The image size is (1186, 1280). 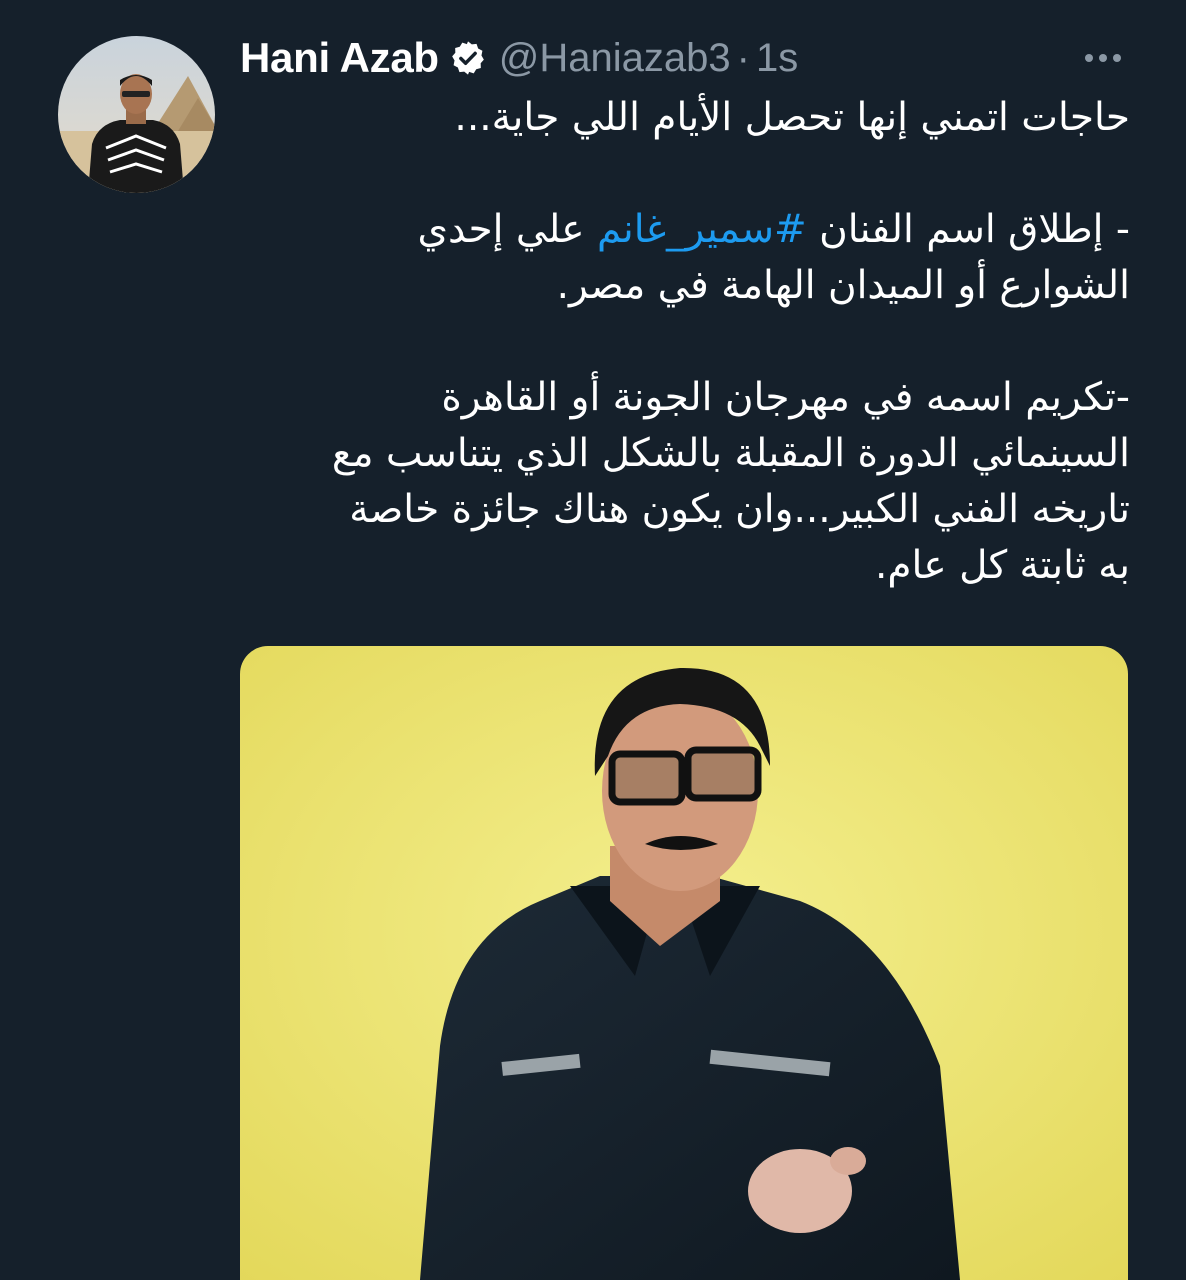 What do you see at coordinates (785, 397) in the screenshot?
I see `tweet-text-line: -تكريم اسمه في مهرجان الجونة أو القاهرة` at bounding box center [785, 397].